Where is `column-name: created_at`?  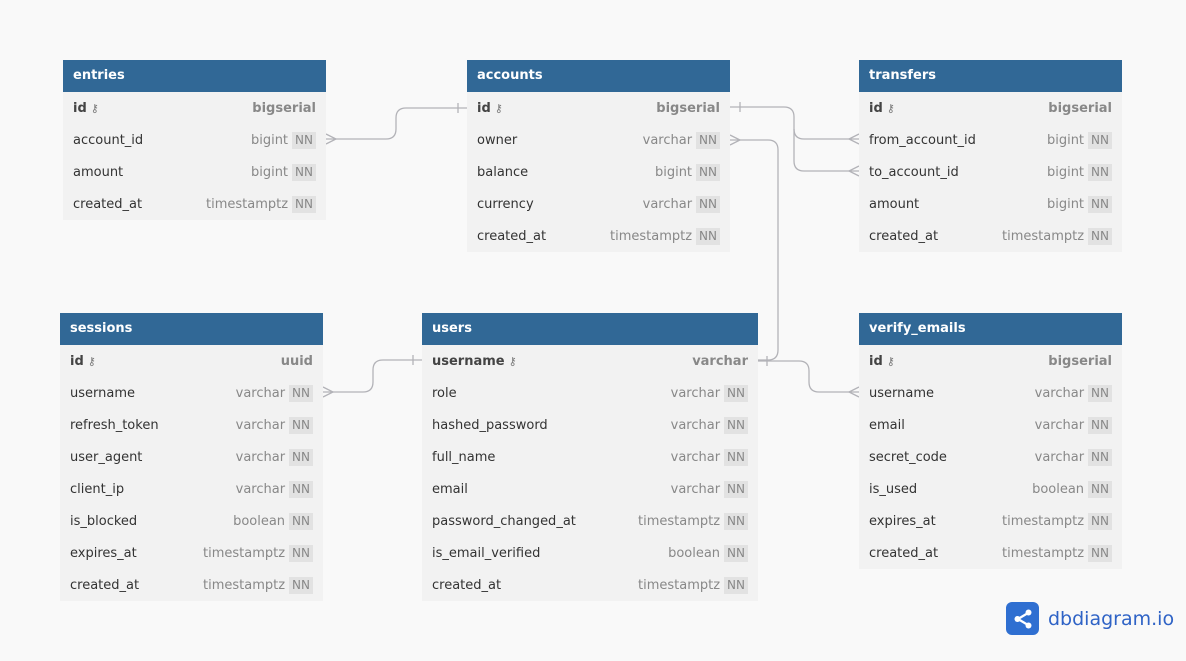 column-name: created_at is located at coordinates (136, 585).